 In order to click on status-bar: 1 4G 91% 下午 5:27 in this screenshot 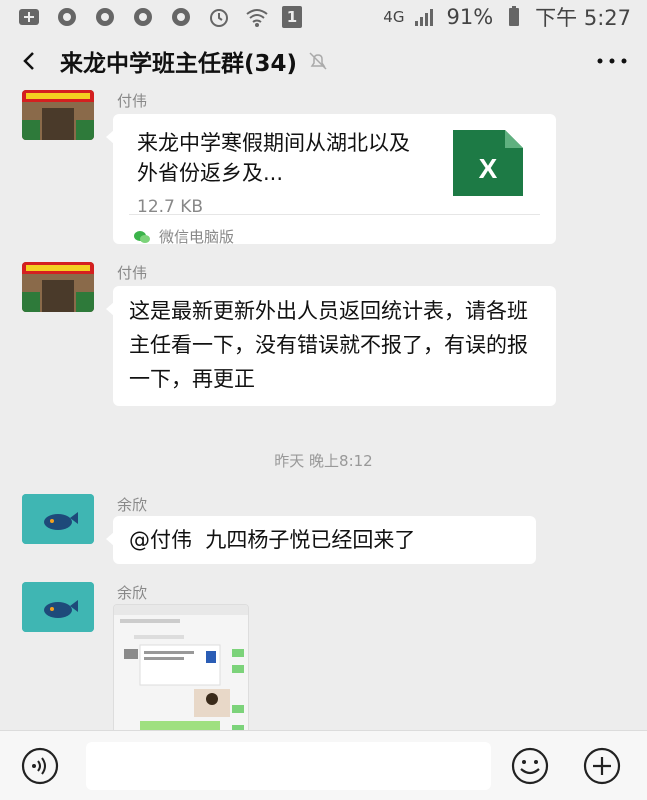, I will do `click(323, 17)`.